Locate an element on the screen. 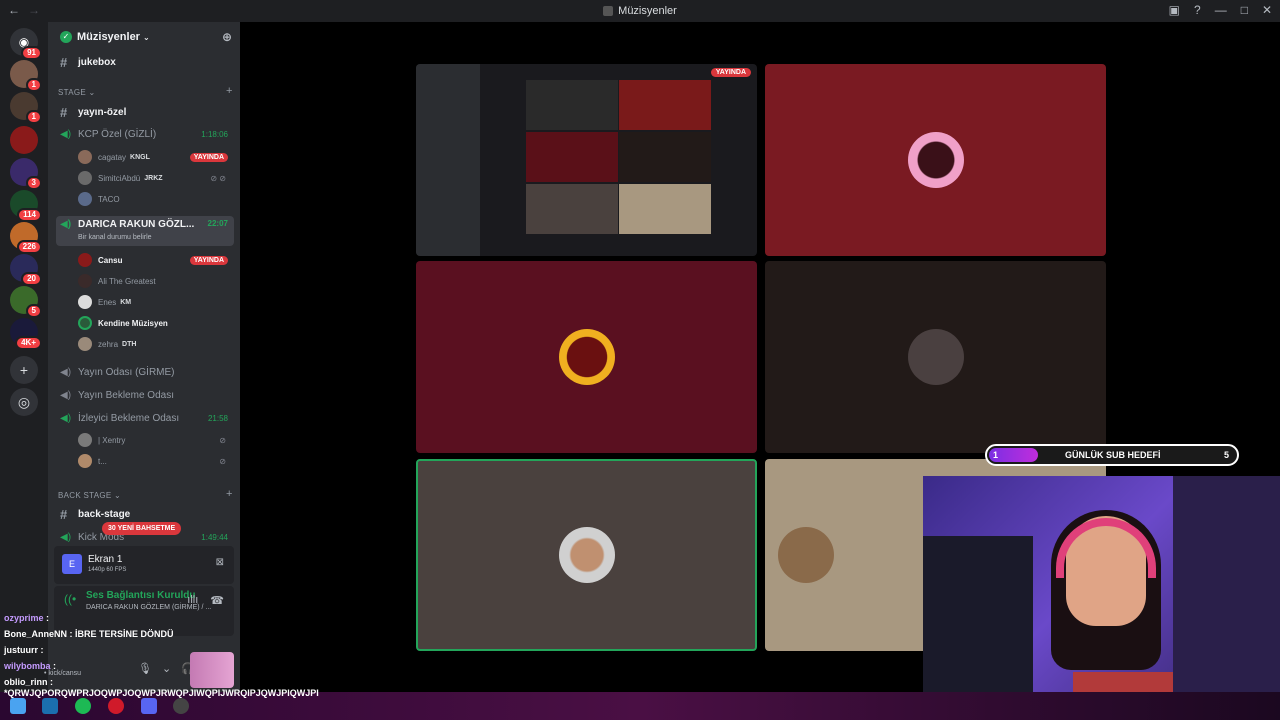 Image resolution: width=1280 pixels, height=720 pixels. voice-user: TACO is located at coordinates (156, 199).